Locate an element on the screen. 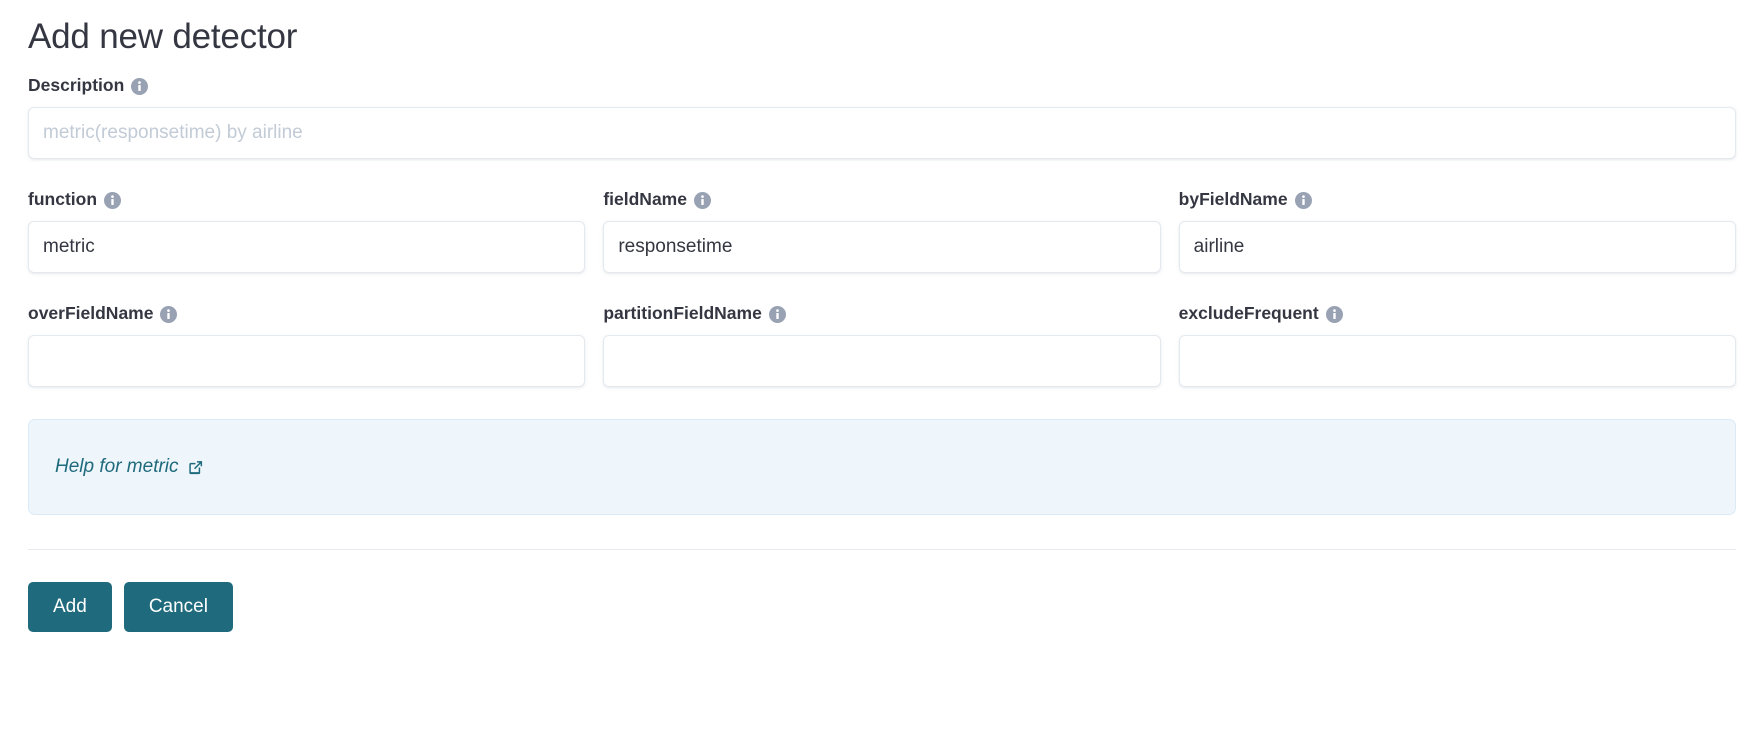 The height and width of the screenshot is (741, 1764). help-callout: Help for metric is located at coordinates (882, 466).